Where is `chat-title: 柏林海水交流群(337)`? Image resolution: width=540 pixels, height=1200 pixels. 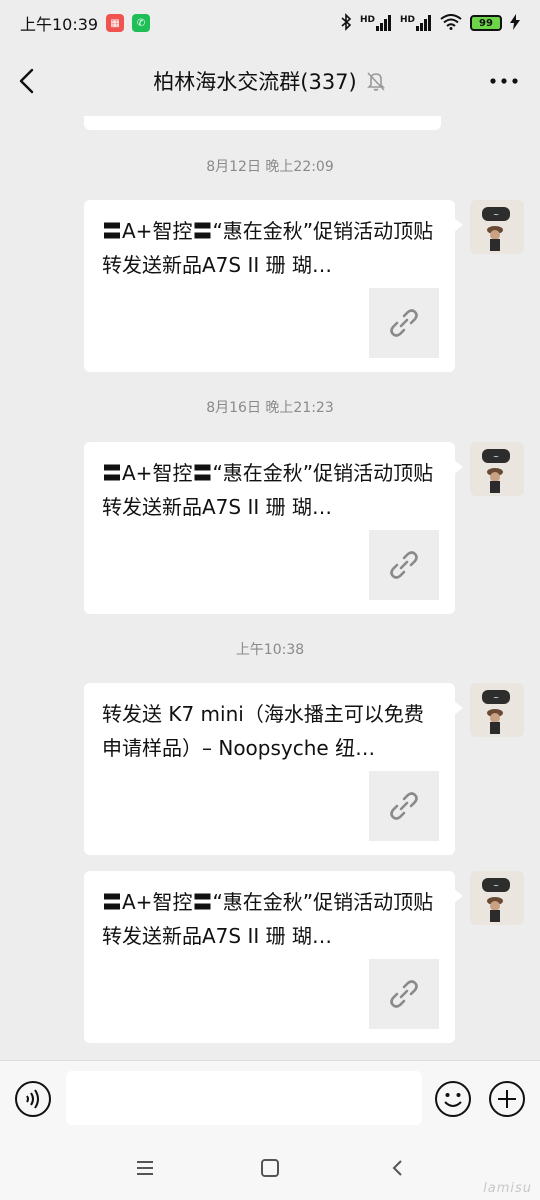
chat-title: 柏林海水交流群(337) is located at coordinates (255, 82).